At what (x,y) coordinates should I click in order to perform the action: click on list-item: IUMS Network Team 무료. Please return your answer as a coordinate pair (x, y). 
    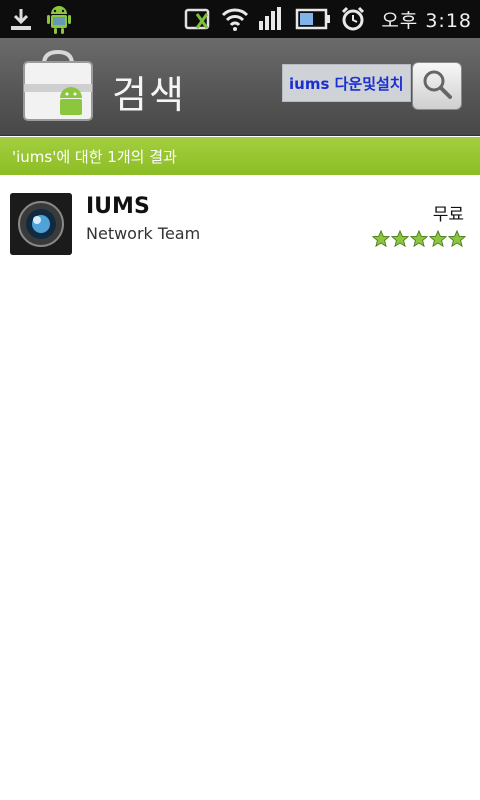
    Looking at the image, I should click on (240, 221).